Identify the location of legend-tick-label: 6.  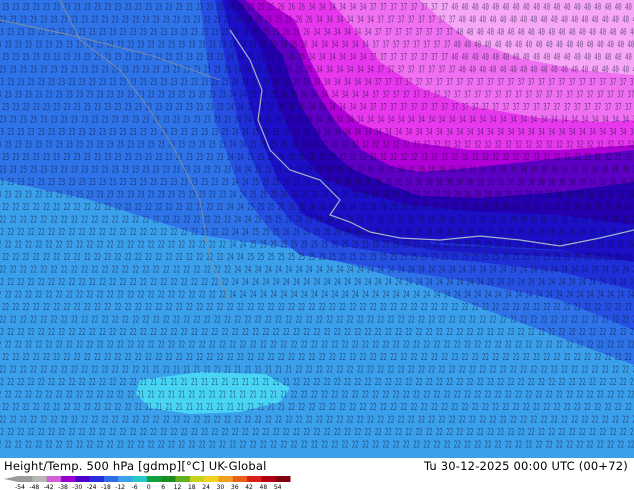
(163, 487).